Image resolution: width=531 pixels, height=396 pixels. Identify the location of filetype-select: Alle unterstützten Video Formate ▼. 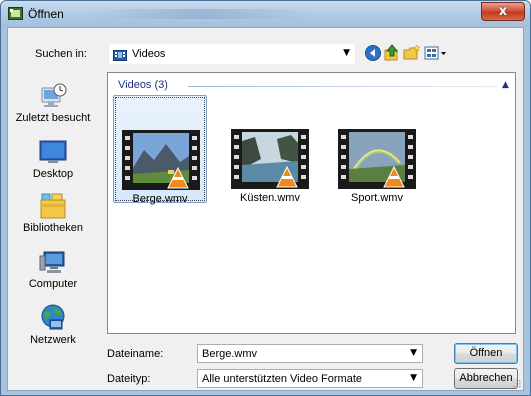
(310, 378).